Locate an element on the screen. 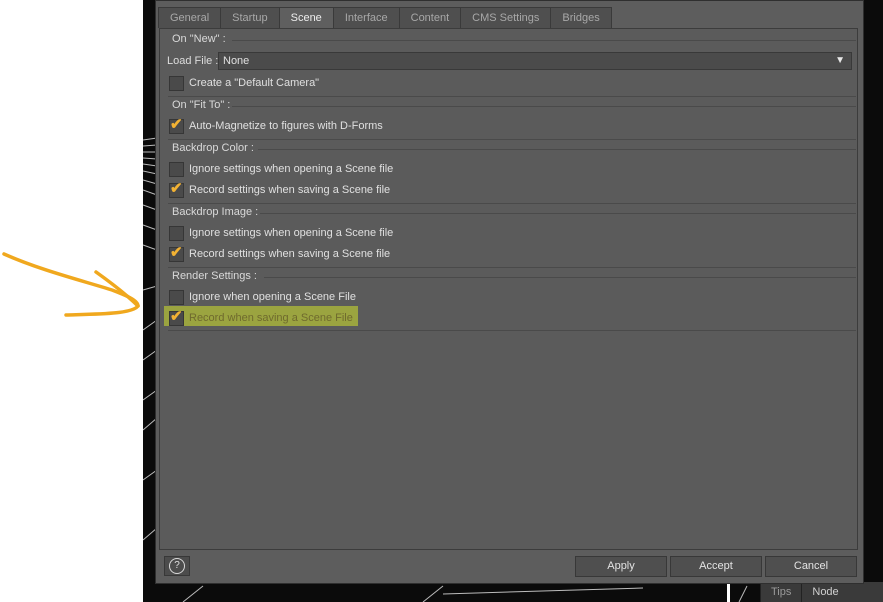  tab-scene: Scene is located at coordinates (306, 18).